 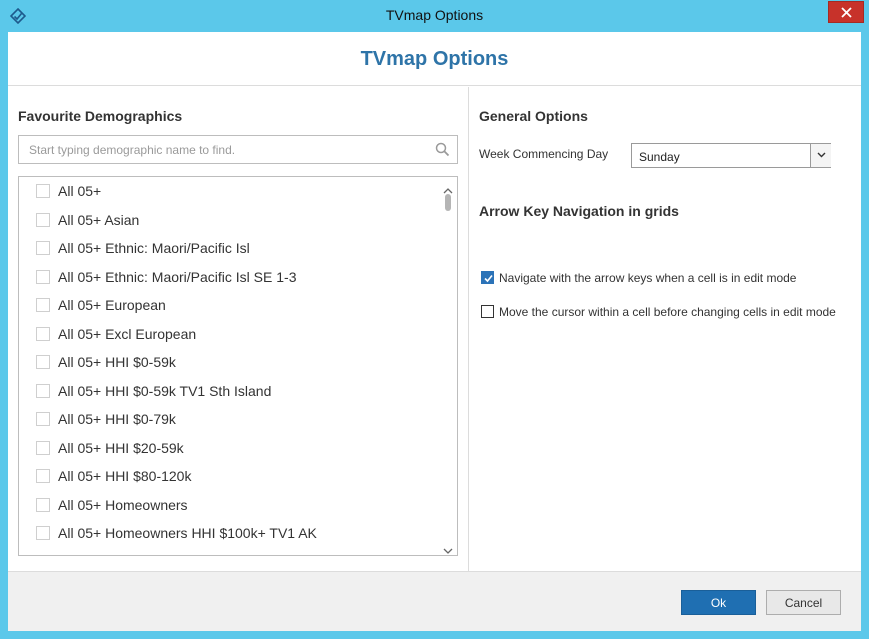 I want to click on list-item: All 05+ HHI $0-79k, so click(x=229, y=419).